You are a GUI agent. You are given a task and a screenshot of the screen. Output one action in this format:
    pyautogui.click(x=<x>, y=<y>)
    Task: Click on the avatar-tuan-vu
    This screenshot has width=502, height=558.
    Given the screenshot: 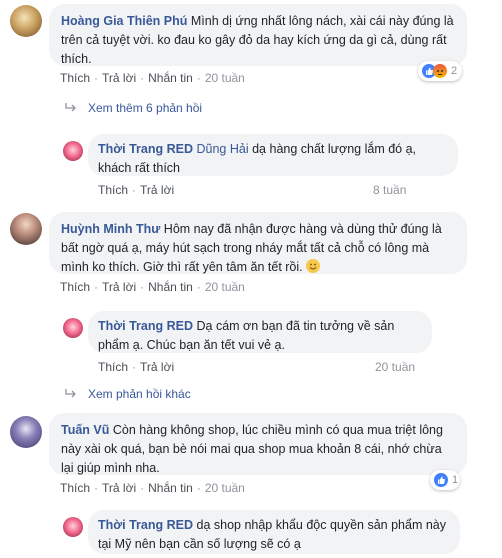 What is the action you would take?
    pyautogui.click(x=26, y=432)
    